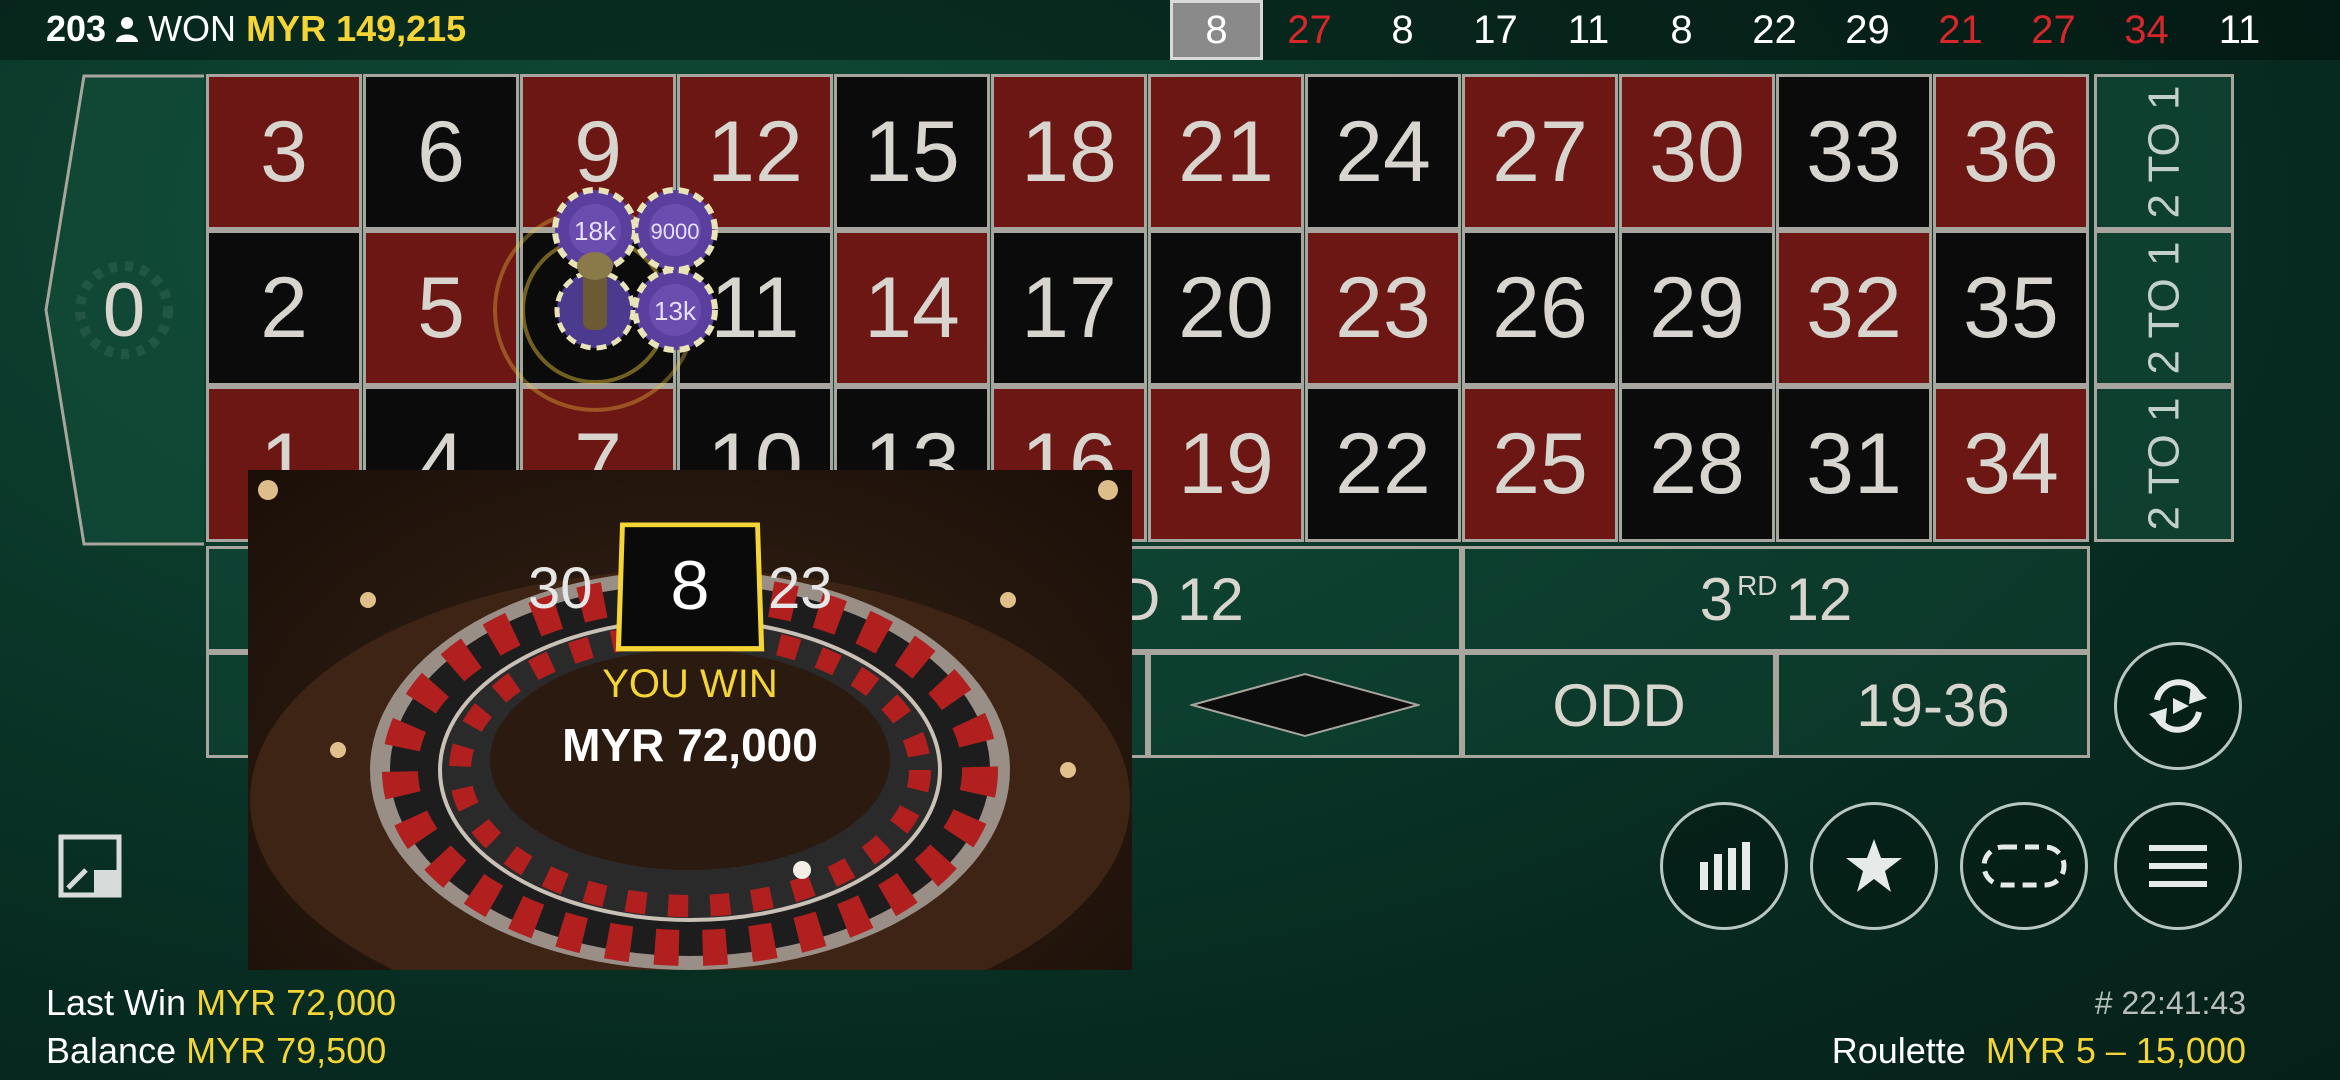 The height and width of the screenshot is (1080, 2340). Describe the element at coordinates (800, 588) in the screenshot. I see `right-neighbor-number: 23` at that location.